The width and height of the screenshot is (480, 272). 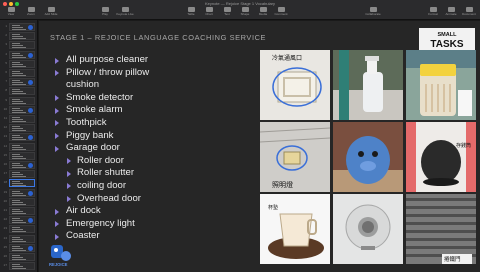 I want to click on navigator-slide-item: 10, so click(x=19, y=110).